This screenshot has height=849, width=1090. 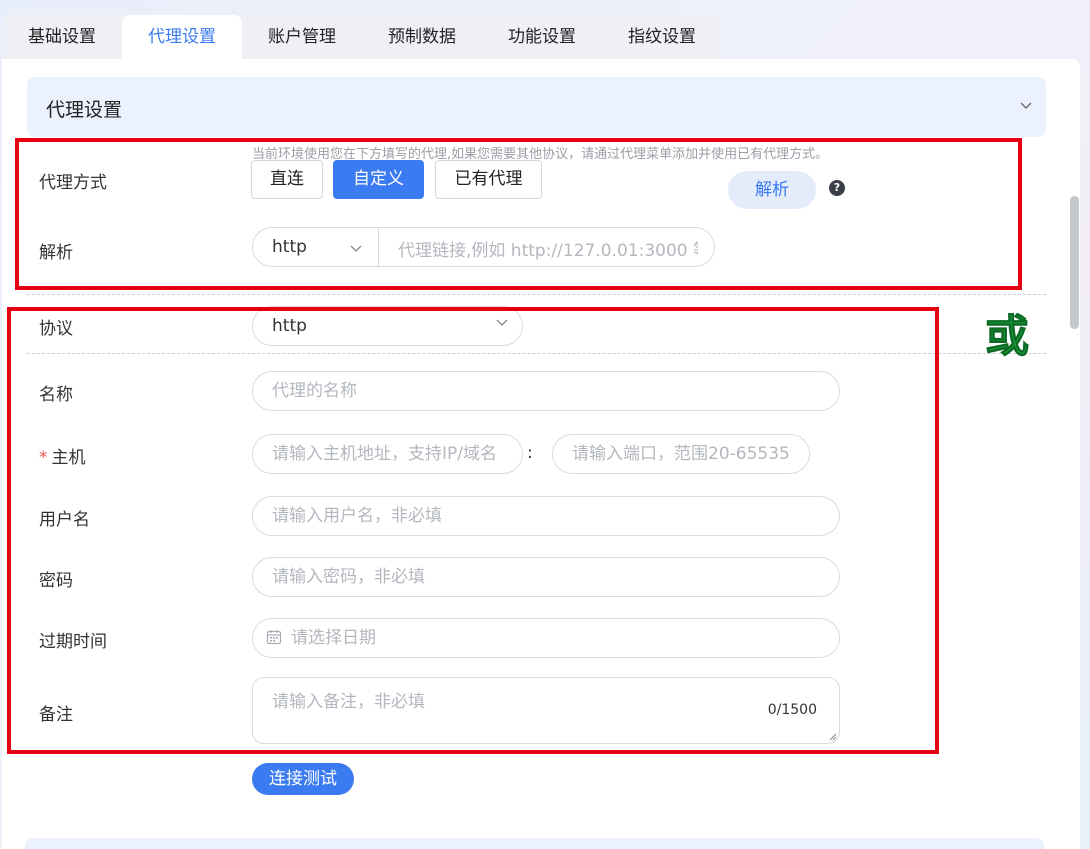 What do you see at coordinates (662, 37) in the screenshot?
I see `tab-fingerprint-settings: 指纹设置` at bounding box center [662, 37].